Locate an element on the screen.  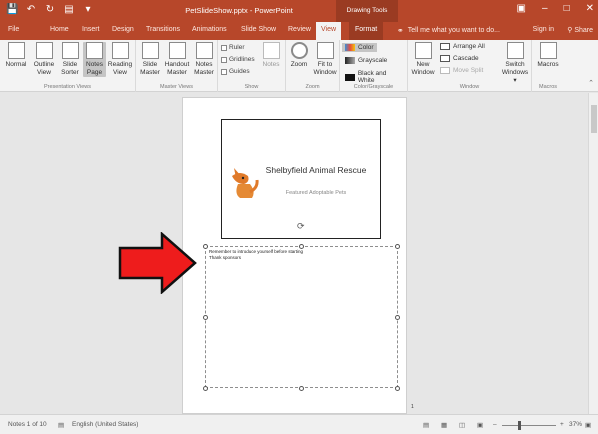
color-swatch-icon is located at coordinates (350, 47).